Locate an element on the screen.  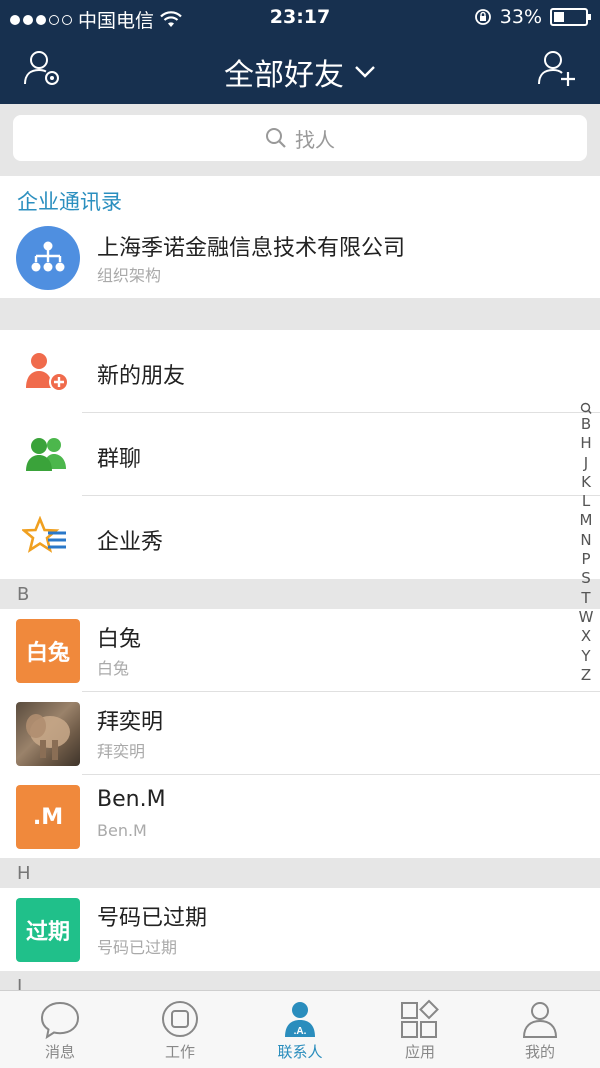
nav-title-dropdown: 全部好友 is located at coordinates (300, 72).